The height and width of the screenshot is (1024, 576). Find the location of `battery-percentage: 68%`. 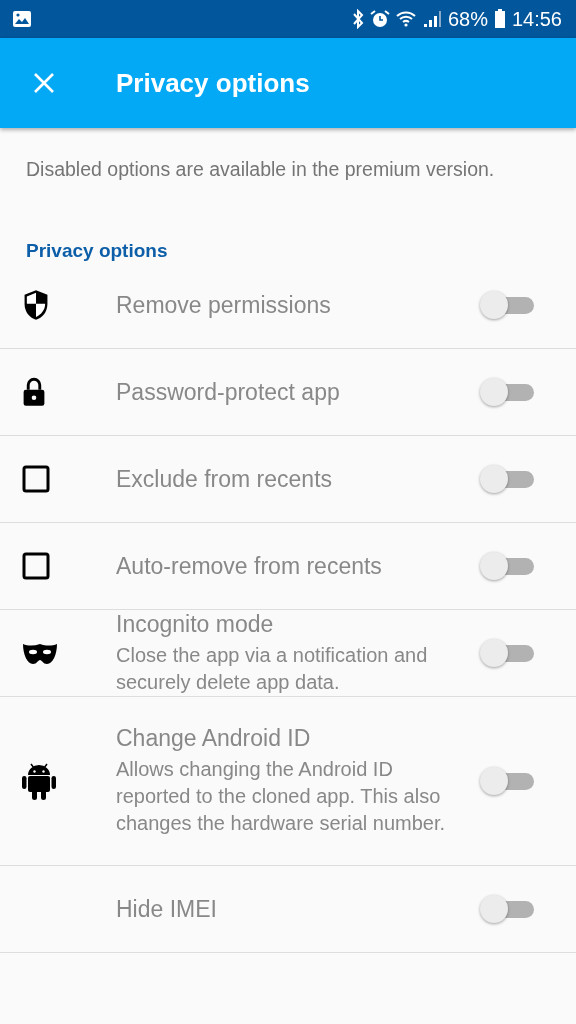

battery-percentage: 68% is located at coordinates (467, 19).